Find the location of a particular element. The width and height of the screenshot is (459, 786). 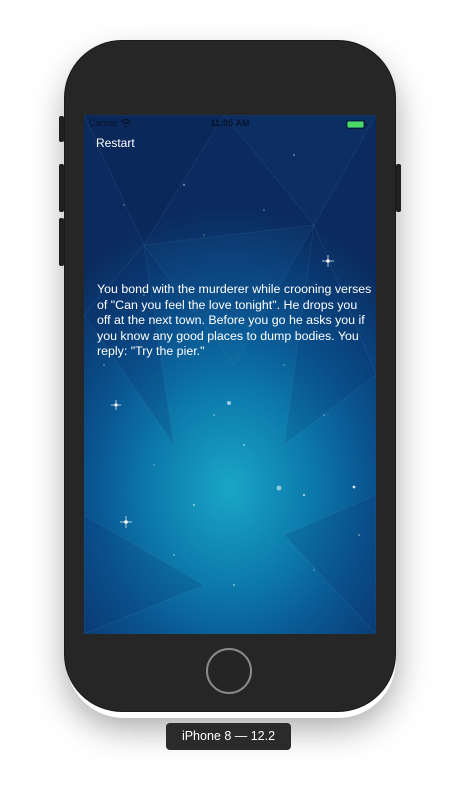

power-button is located at coordinates (398, 188).